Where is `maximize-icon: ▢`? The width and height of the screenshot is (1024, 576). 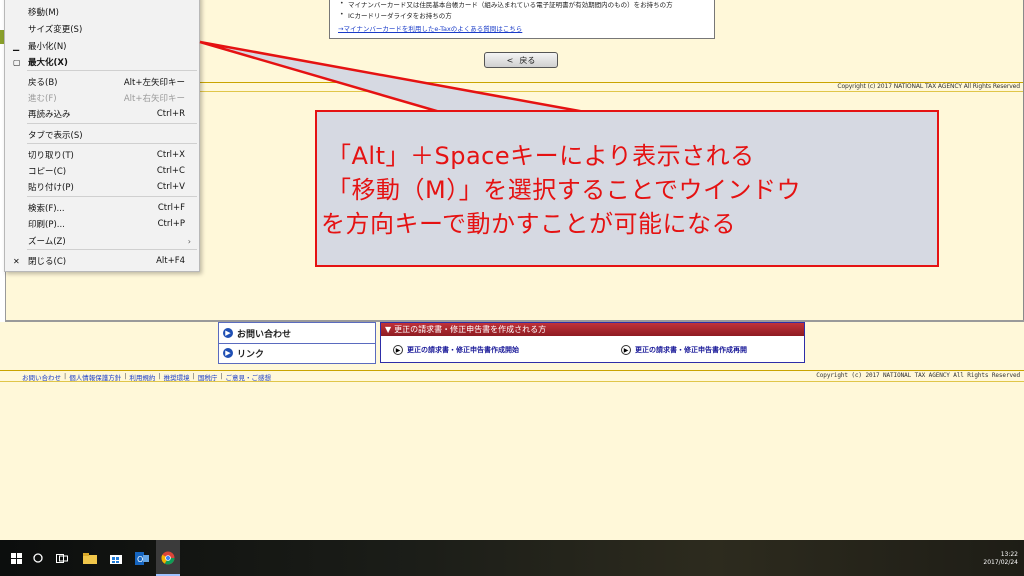 maximize-icon: ▢ is located at coordinates (17, 62).